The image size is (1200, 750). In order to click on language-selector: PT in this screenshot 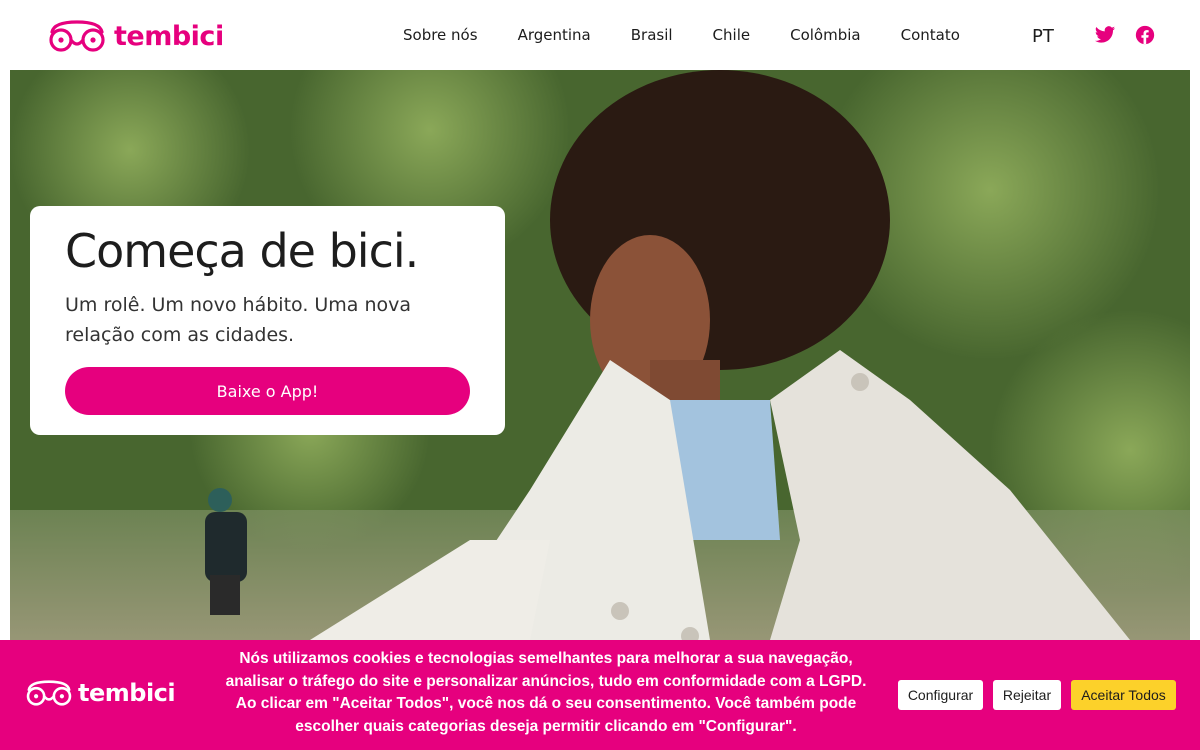, I will do `click(1043, 36)`.